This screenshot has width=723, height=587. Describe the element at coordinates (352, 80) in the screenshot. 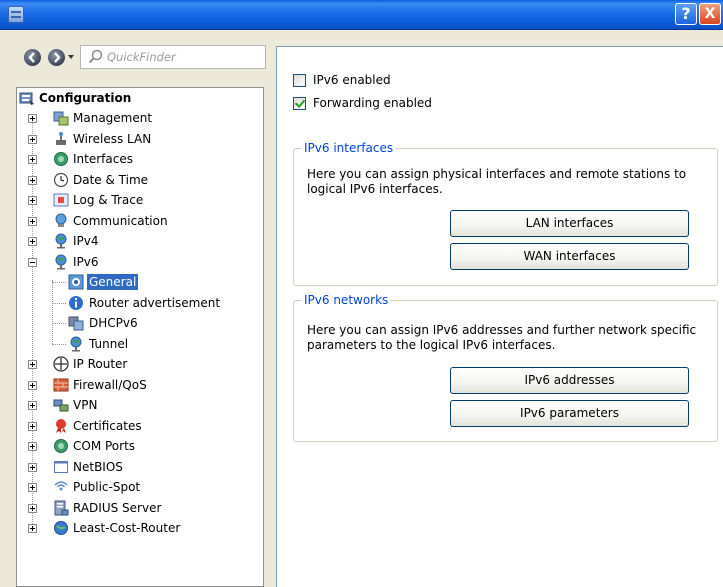

I see `ipv6-enabled-label: IPv6 enabled` at that location.